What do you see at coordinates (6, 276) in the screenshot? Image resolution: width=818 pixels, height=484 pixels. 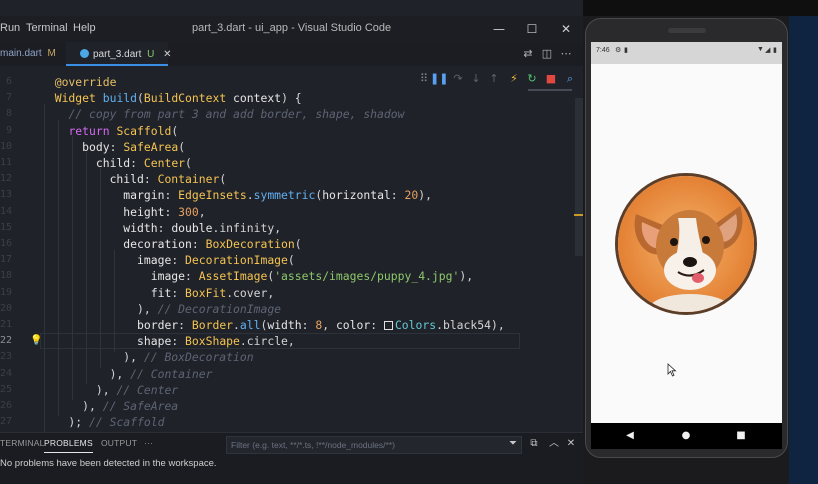 I see `line-number: 18` at bounding box center [6, 276].